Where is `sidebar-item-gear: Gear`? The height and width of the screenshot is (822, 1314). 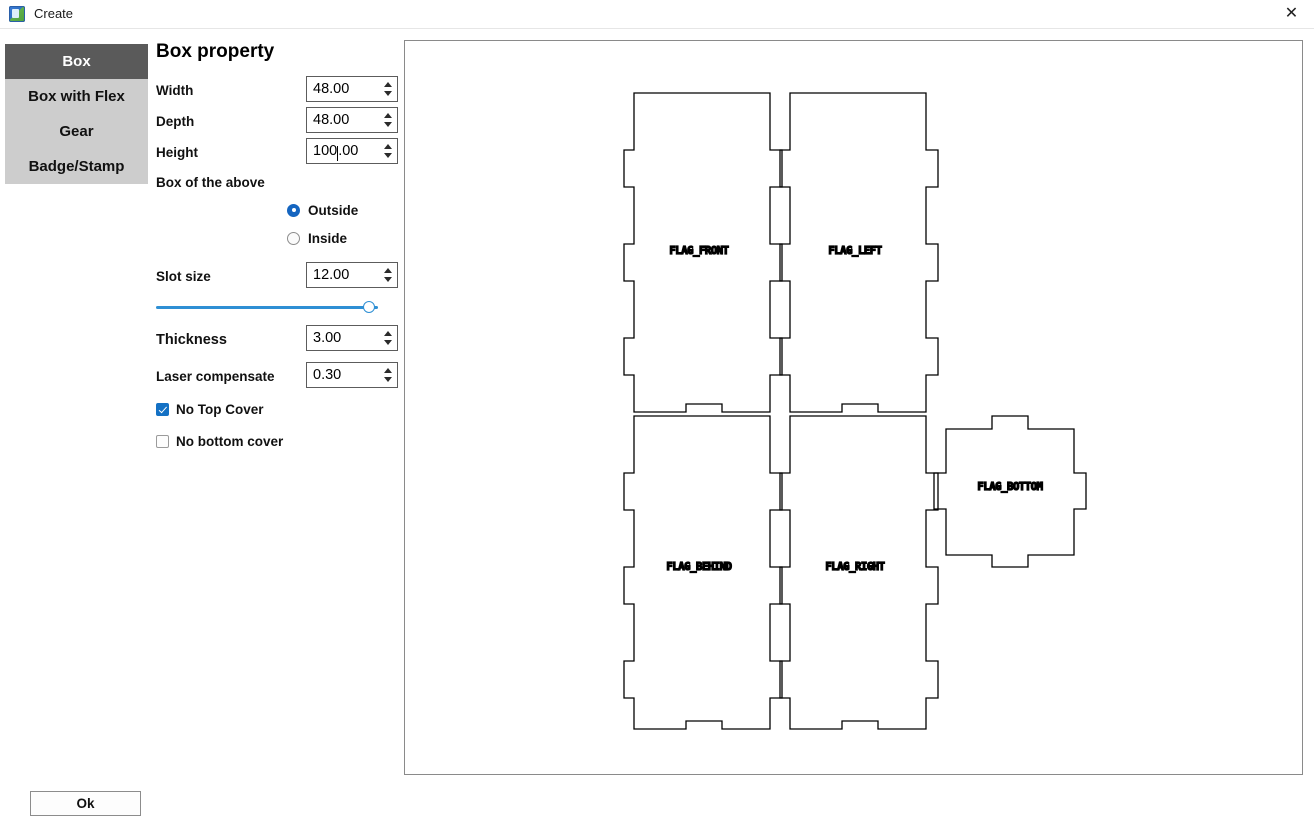 sidebar-item-gear: Gear is located at coordinates (76, 131).